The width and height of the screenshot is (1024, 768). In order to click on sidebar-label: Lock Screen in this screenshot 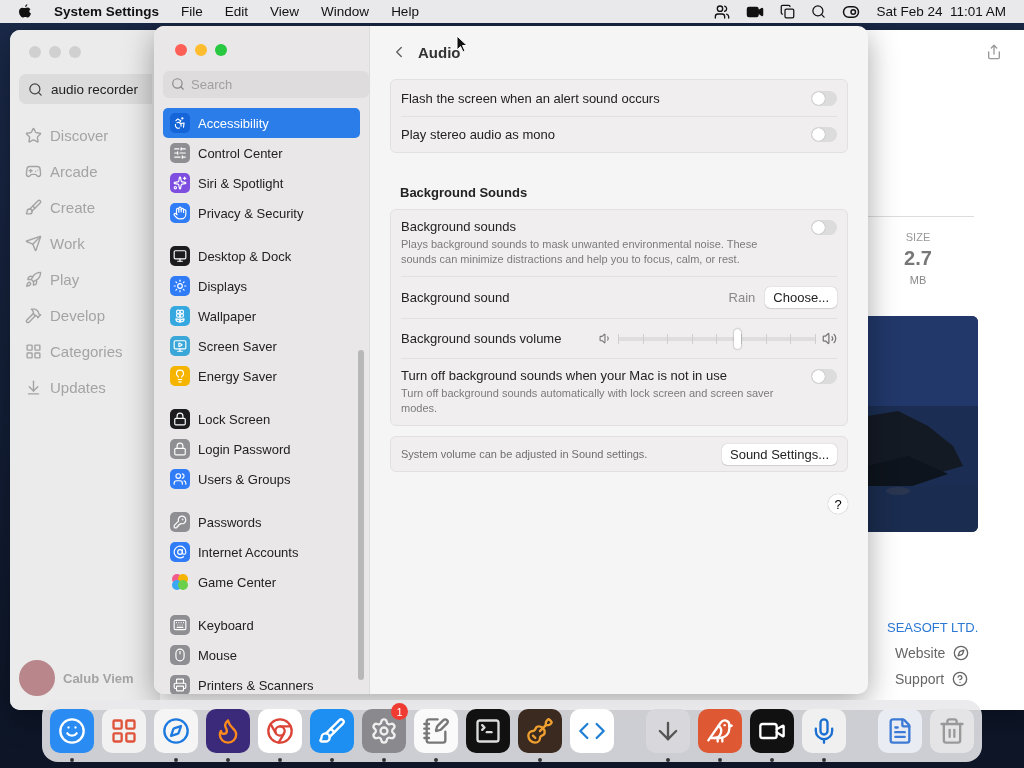, I will do `click(234, 419)`.